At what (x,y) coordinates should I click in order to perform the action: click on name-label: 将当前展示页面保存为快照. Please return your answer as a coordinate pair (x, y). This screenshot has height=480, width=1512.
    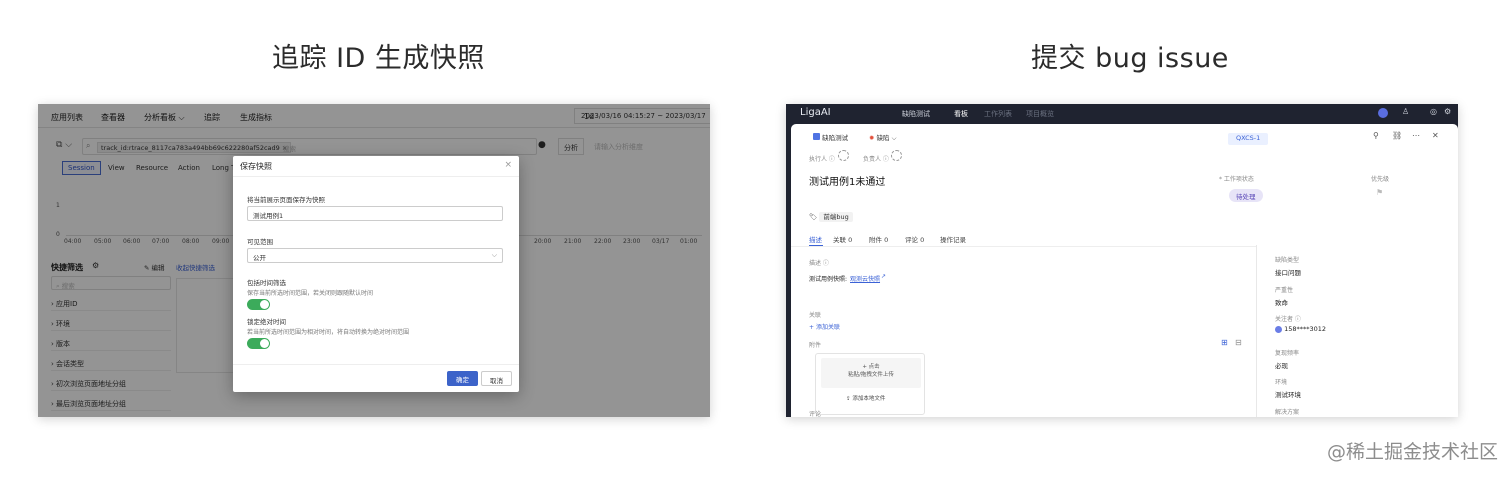
    Looking at the image, I should click on (286, 200).